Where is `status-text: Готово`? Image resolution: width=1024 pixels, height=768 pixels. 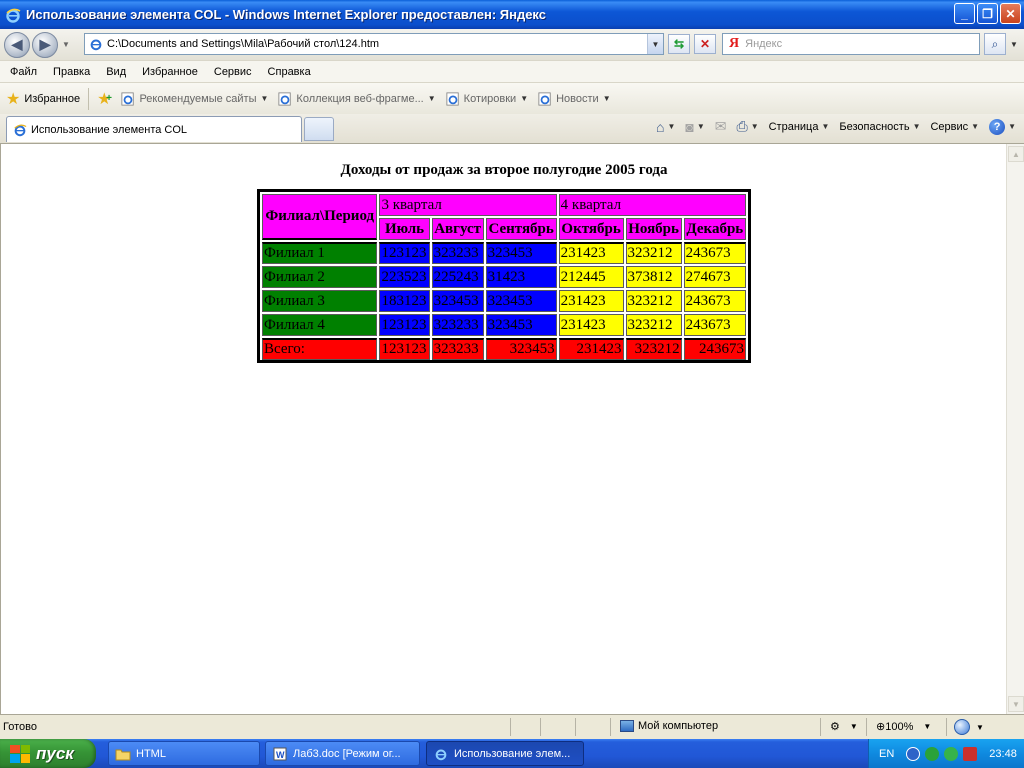 status-text: Готово is located at coordinates (20, 727).